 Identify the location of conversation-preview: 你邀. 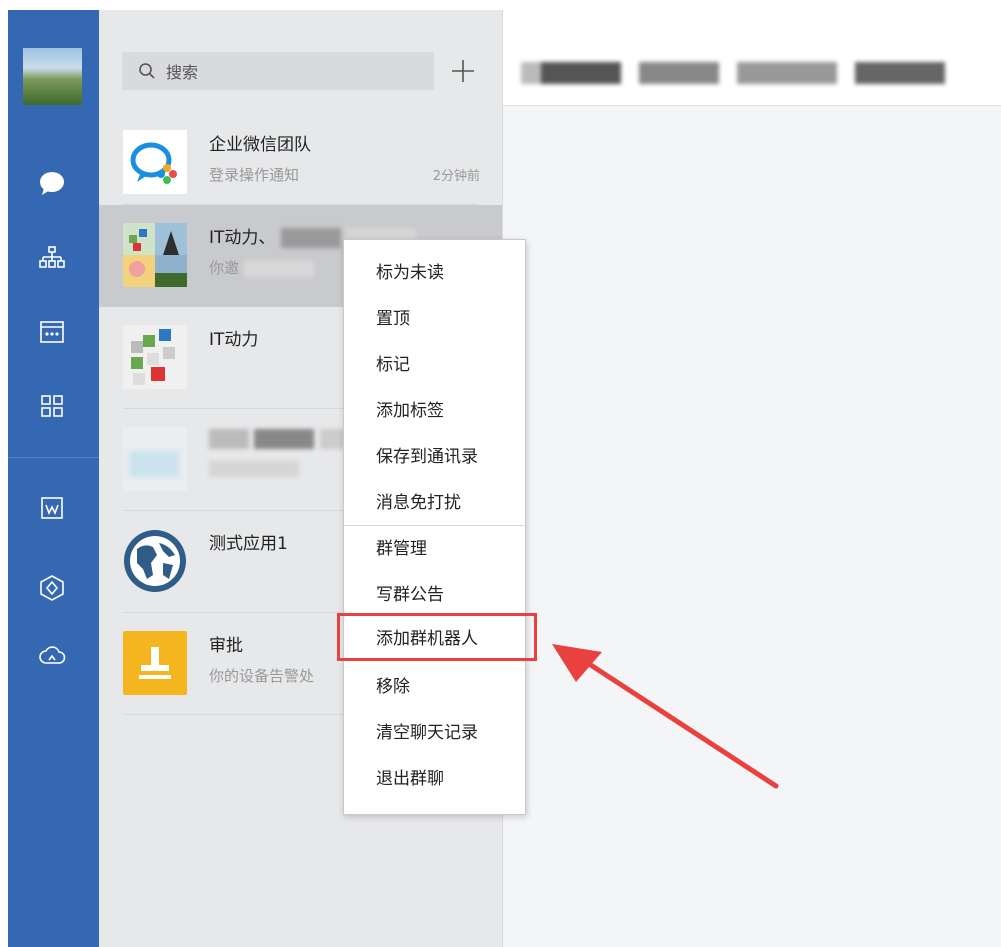
(261, 267).